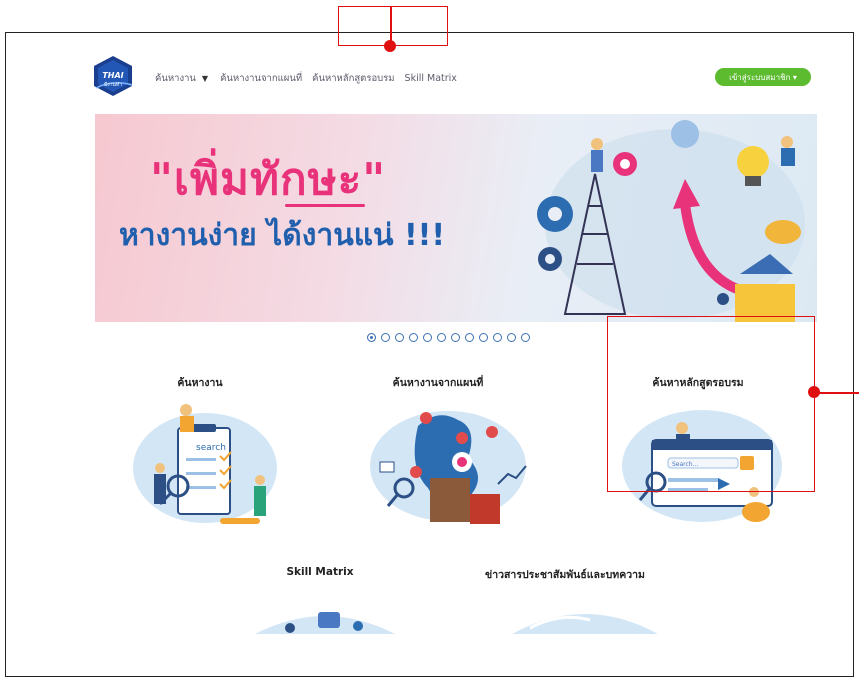  Describe the element at coordinates (205, 463) in the screenshot. I see `find-job-illustration: search` at that location.